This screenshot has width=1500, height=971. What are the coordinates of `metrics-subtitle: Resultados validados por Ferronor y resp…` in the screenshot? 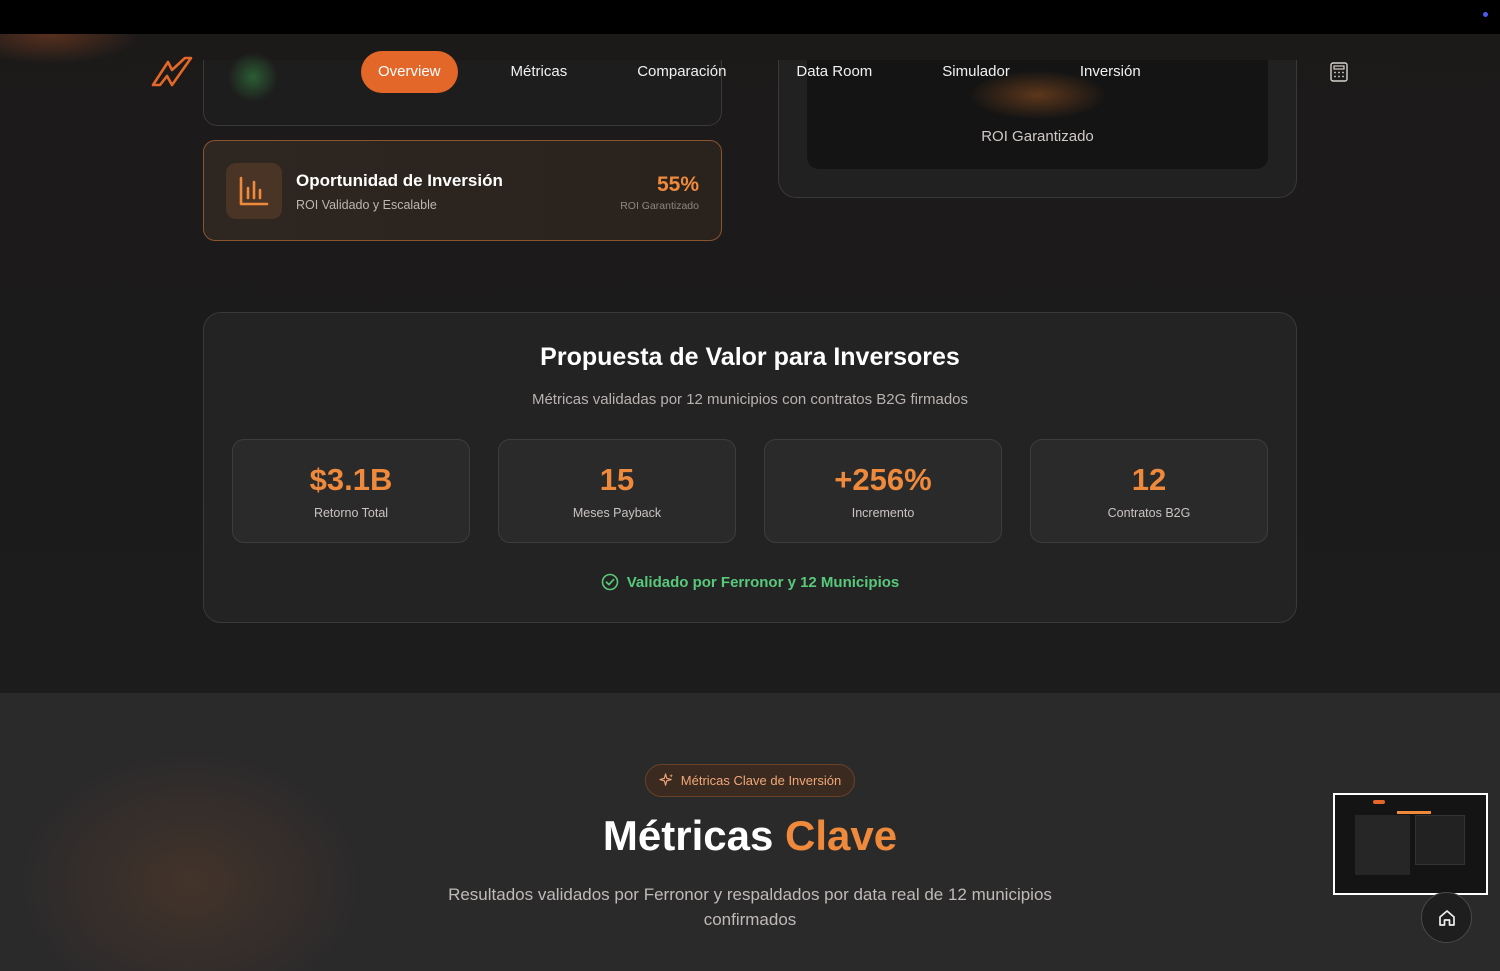 It's located at (750, 907).